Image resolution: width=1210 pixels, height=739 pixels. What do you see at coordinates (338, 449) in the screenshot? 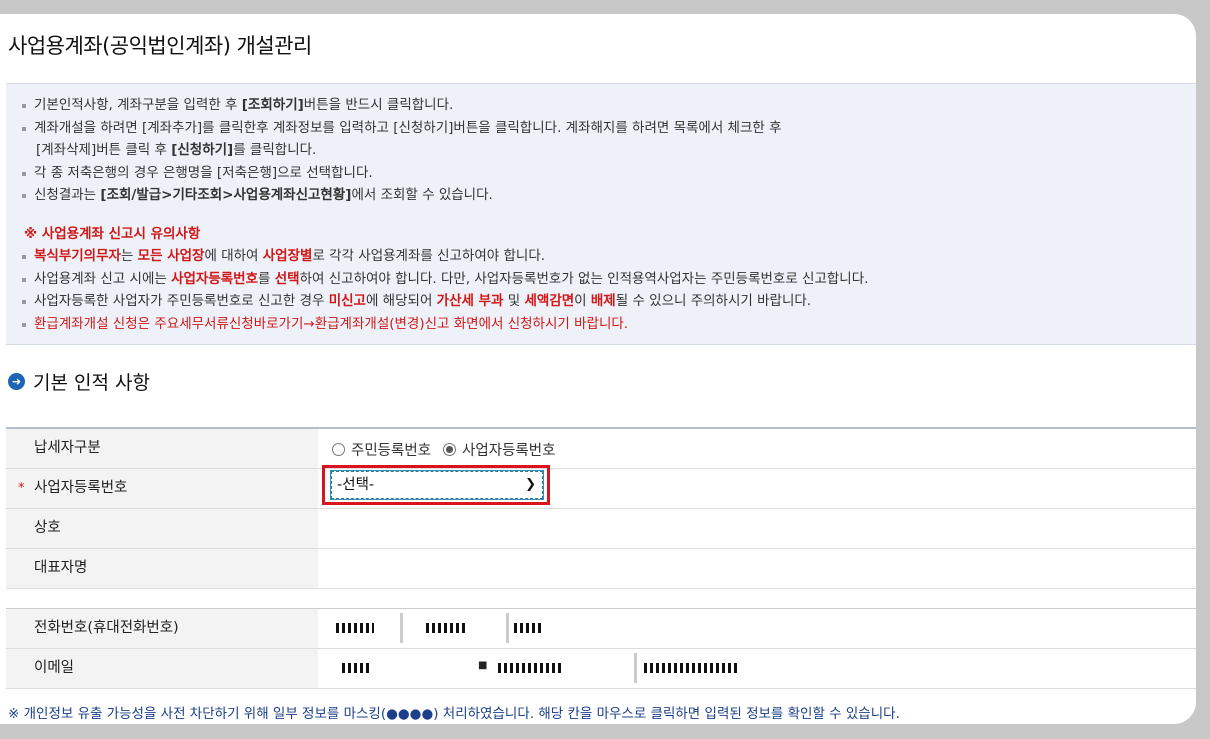
I see `radio-circle-icon` at bounding box center [338, 449].